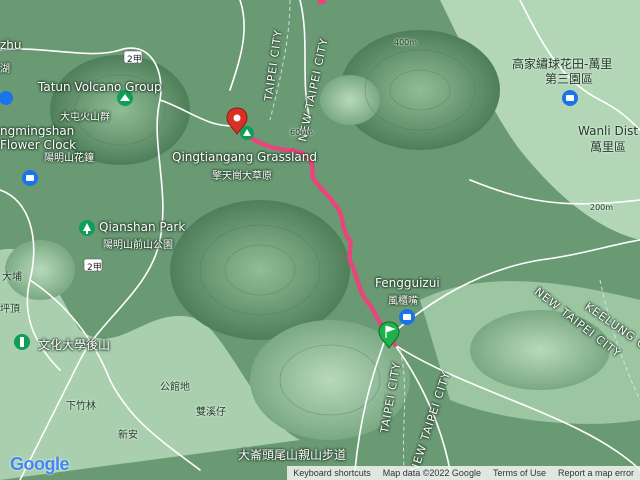 The image size is (640, 480). Describe the element at coordinates (38, 138) in the screenshot. I see `flower-clock-label: ngmingshan Flower Clock` at that location.